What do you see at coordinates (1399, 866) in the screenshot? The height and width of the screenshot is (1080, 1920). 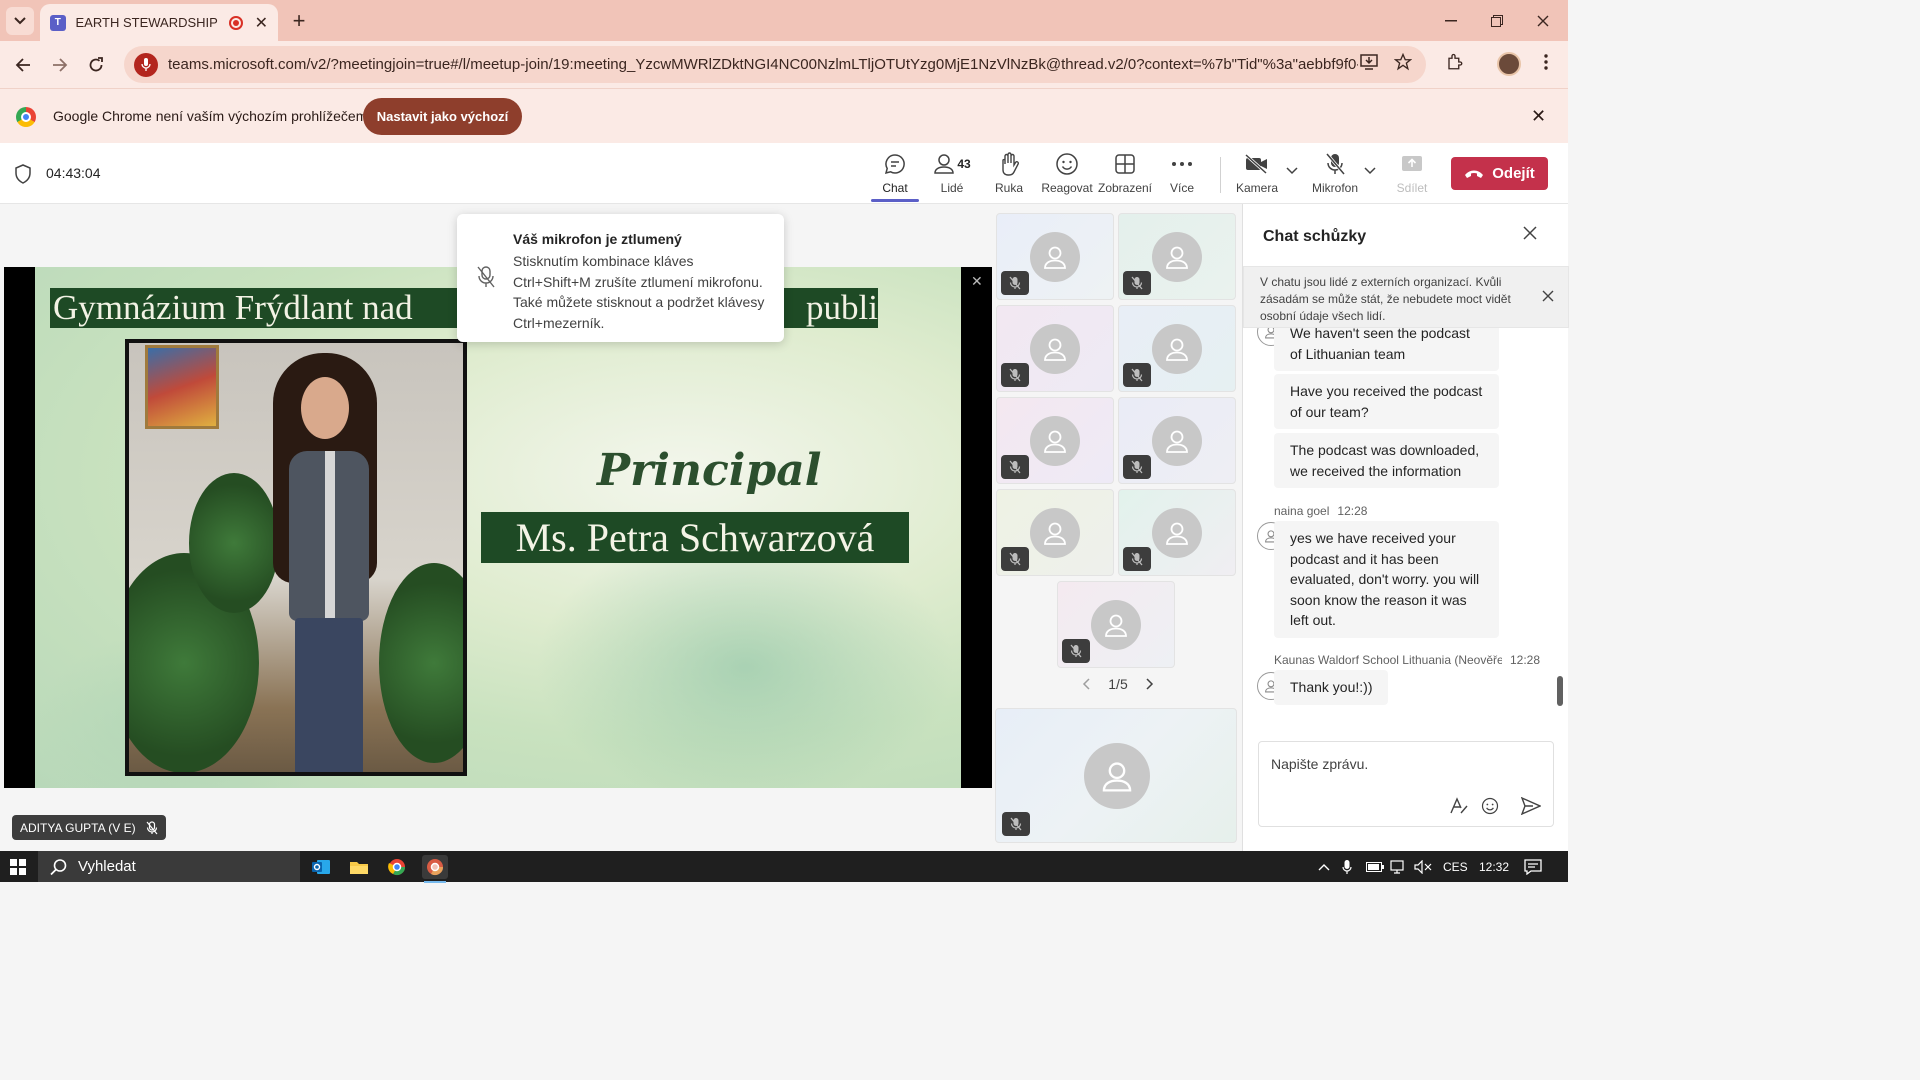 I see `network-icon` at bounding box center [1399, 866].